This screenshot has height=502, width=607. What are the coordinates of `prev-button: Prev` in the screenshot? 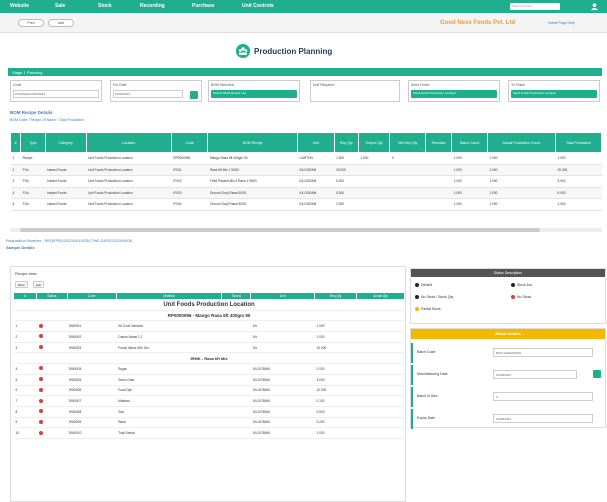 It's located at (31, 23).